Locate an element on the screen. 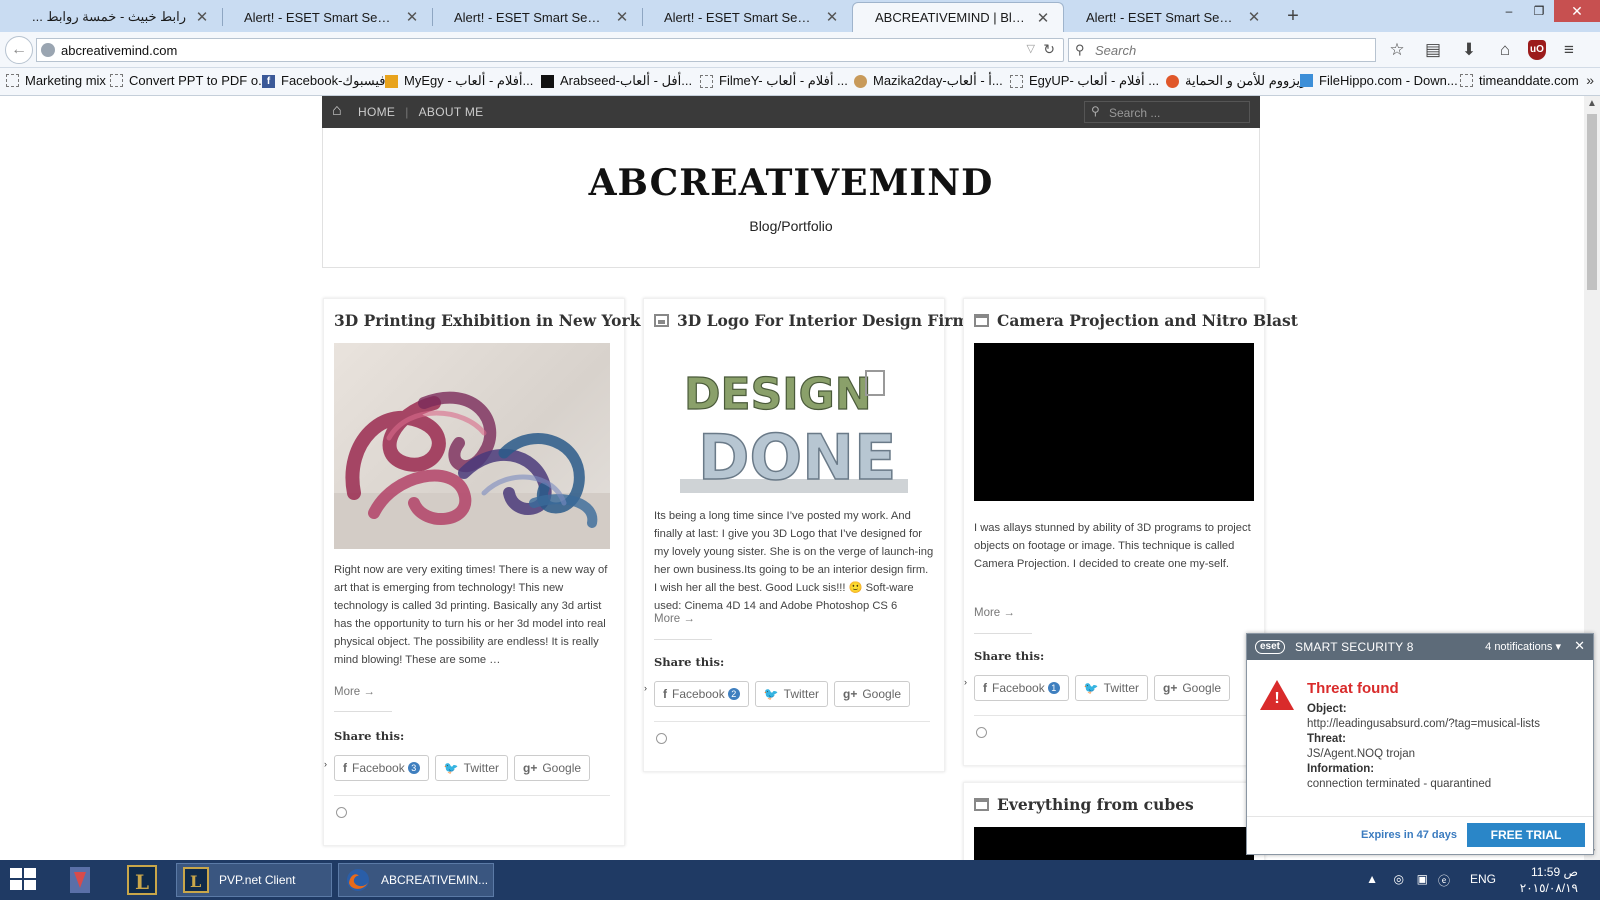 This screenshot has width=1600, height=901. facebook-share-button: f Facebook 1 is located at coordinates (1021, 688).